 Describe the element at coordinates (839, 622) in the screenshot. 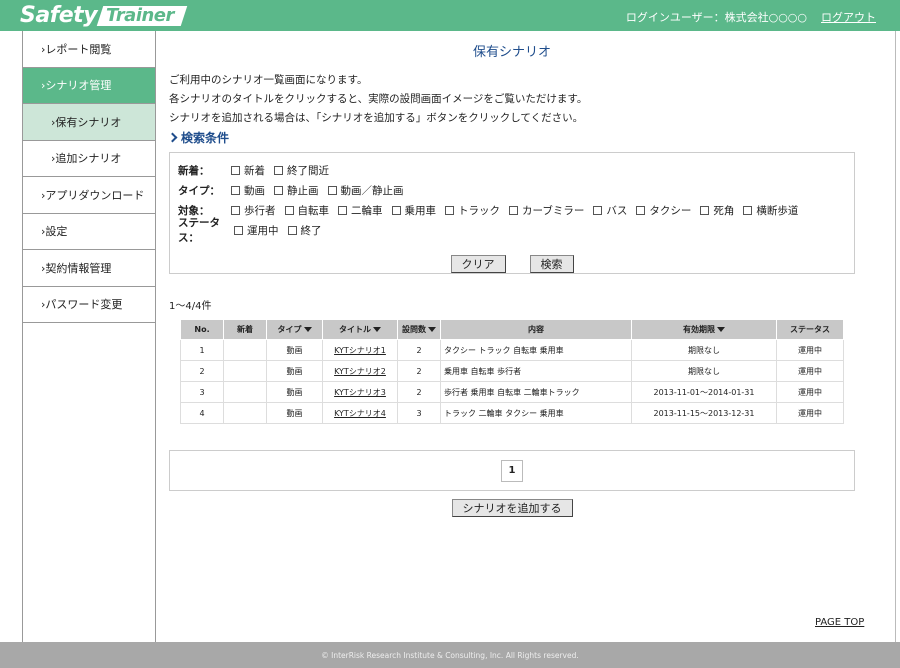

I see `page-top-link: PAGE TOP` at that location.